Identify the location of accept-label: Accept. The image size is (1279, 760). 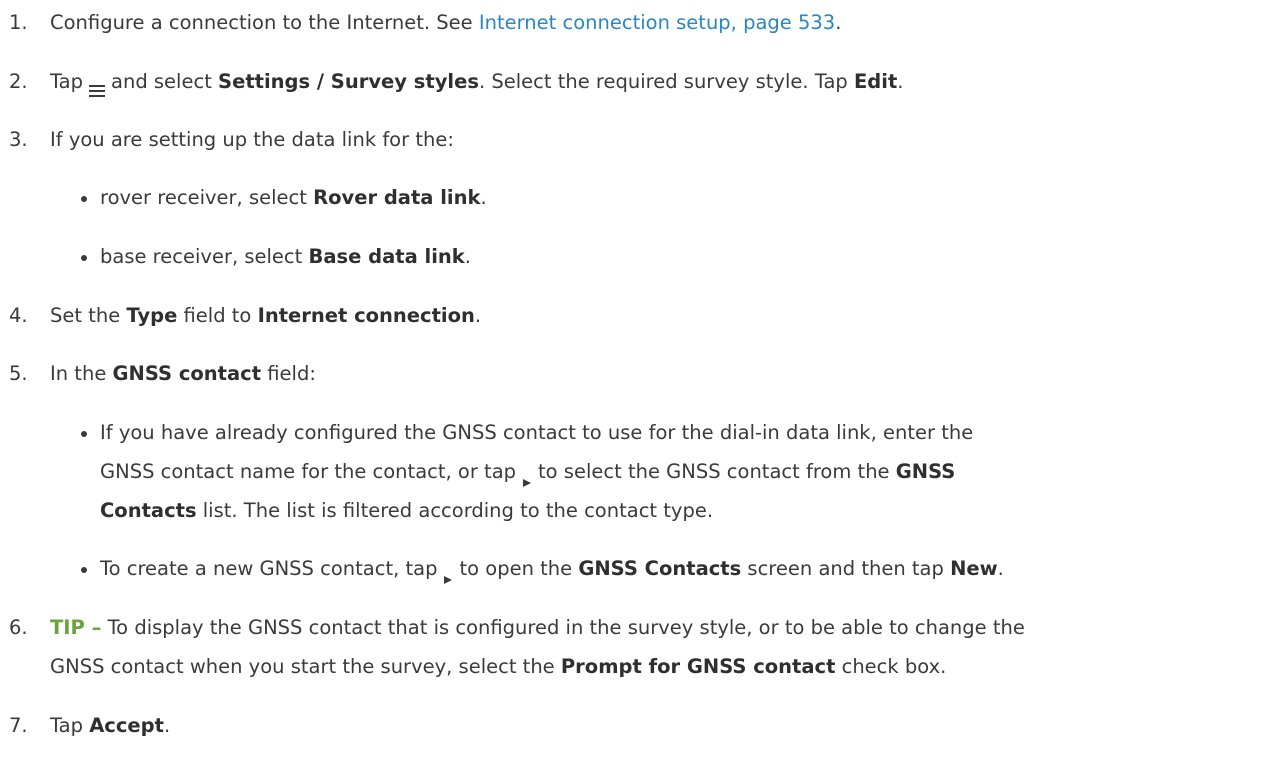
(126, 725).